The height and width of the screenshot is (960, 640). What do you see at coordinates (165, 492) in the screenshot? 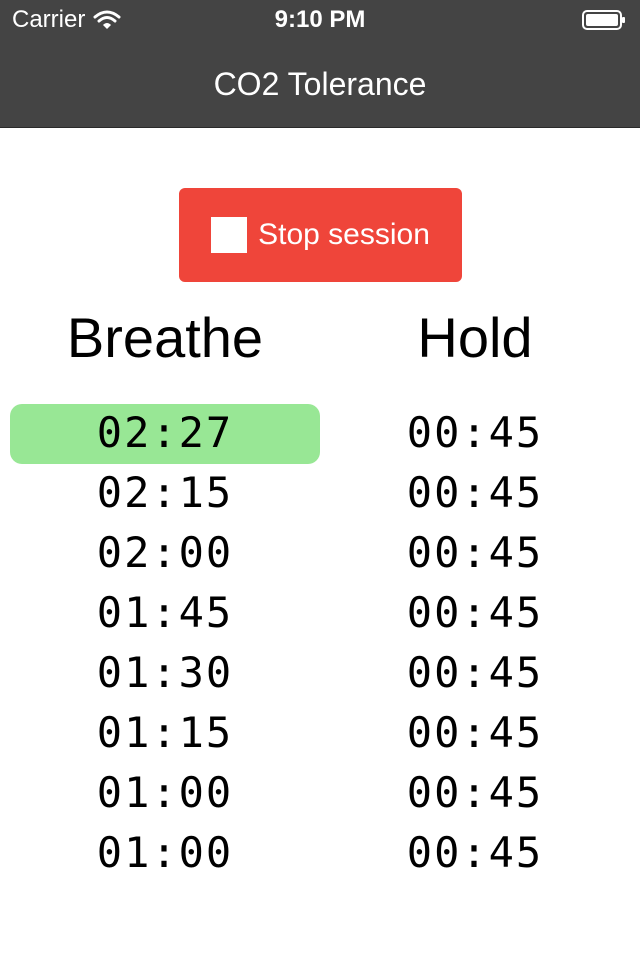
I see `breathe-time: 02:15` at bounding box center [165, 492].